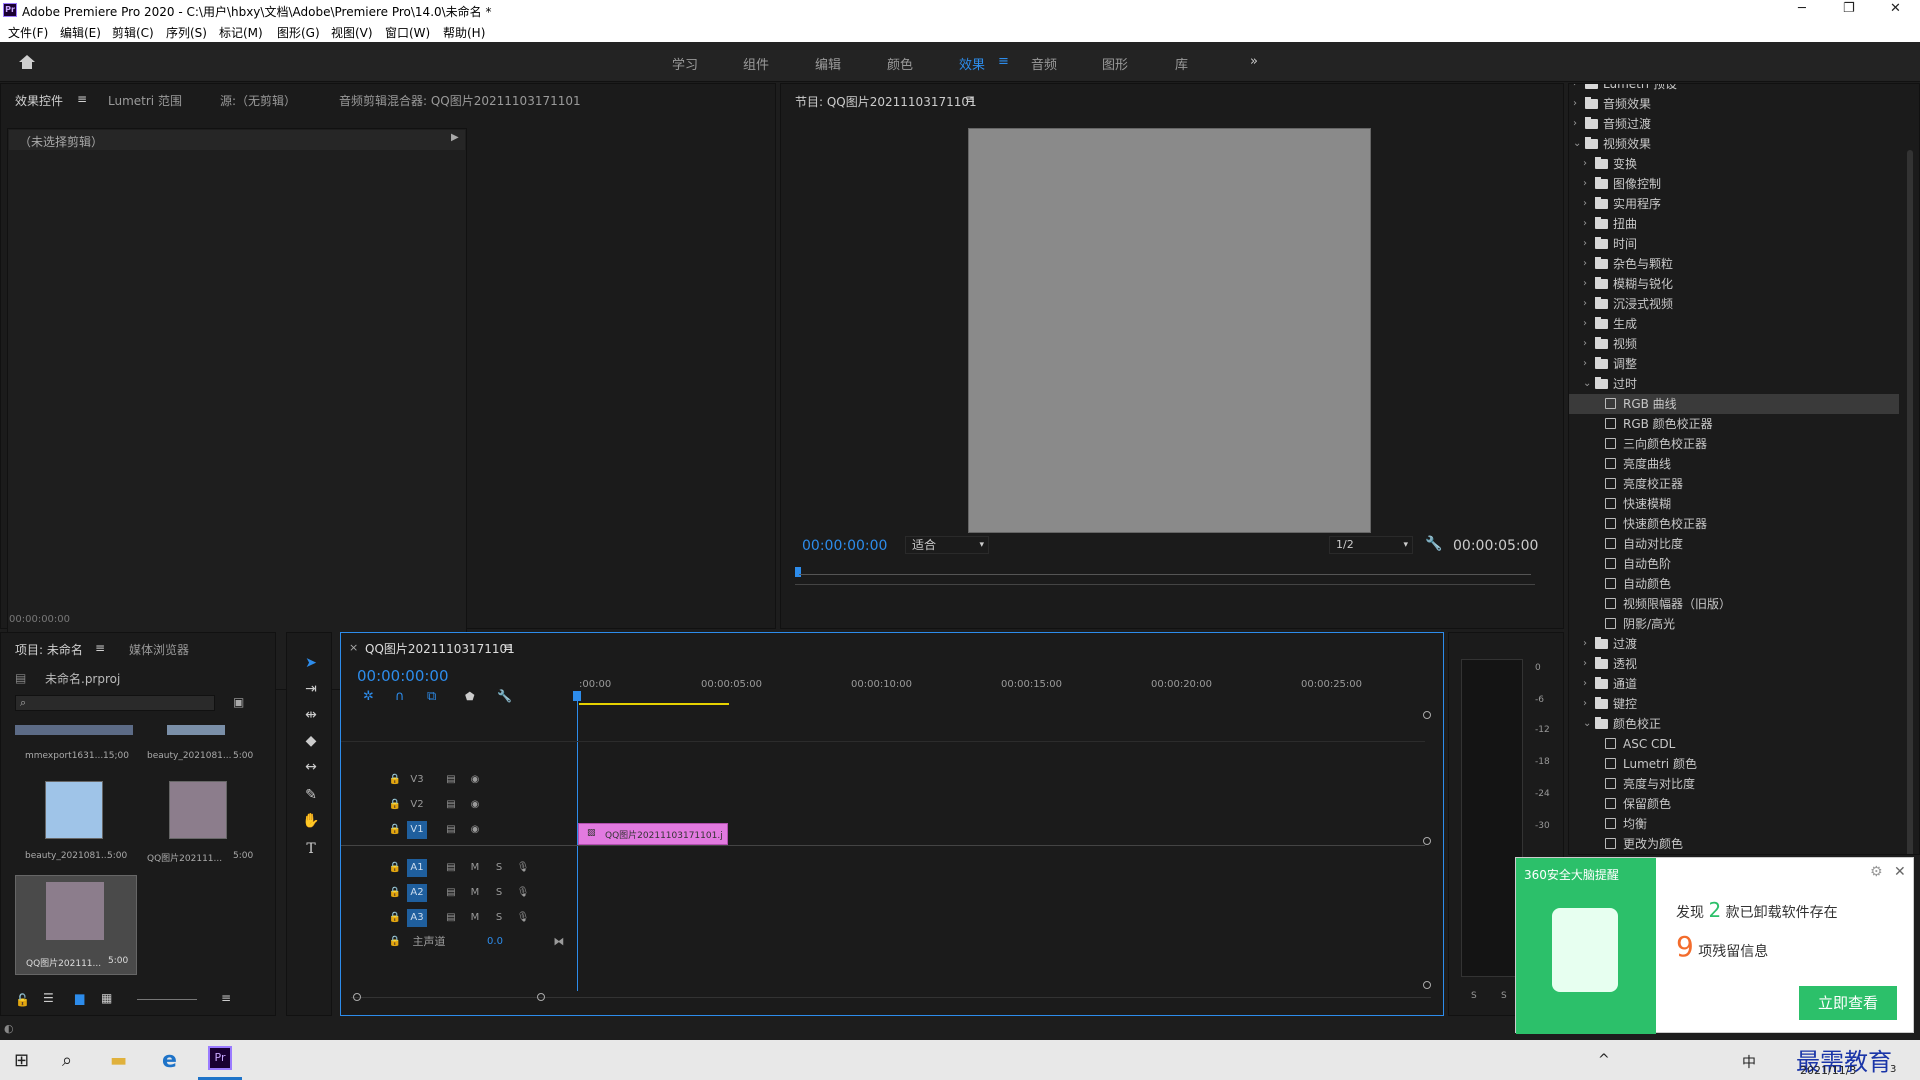 Image resolution: width=1920 pixels, height=1080 pixels. Describe the element at coordinates (654, 704) in the screenshot. I see `work-area-bar` at that location.